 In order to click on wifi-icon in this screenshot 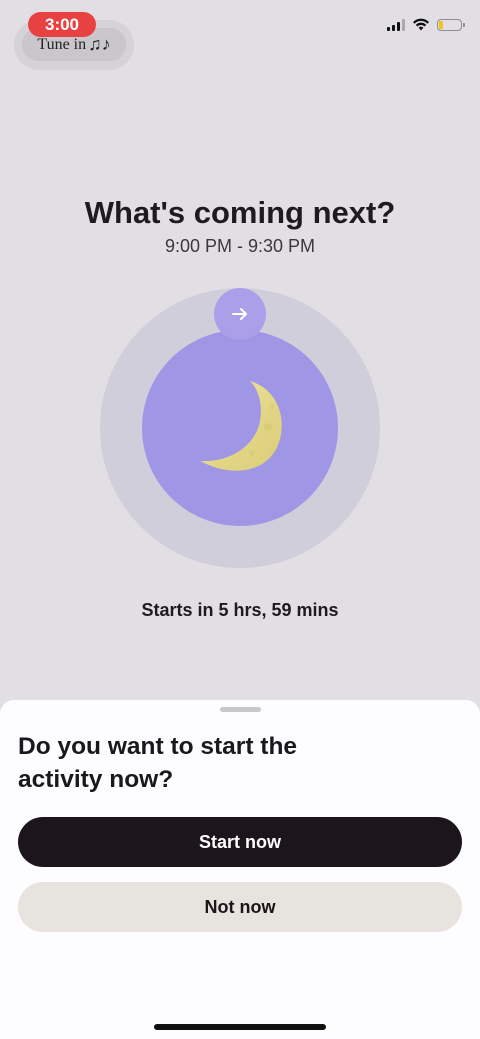, I will do `click(421, 24)`.